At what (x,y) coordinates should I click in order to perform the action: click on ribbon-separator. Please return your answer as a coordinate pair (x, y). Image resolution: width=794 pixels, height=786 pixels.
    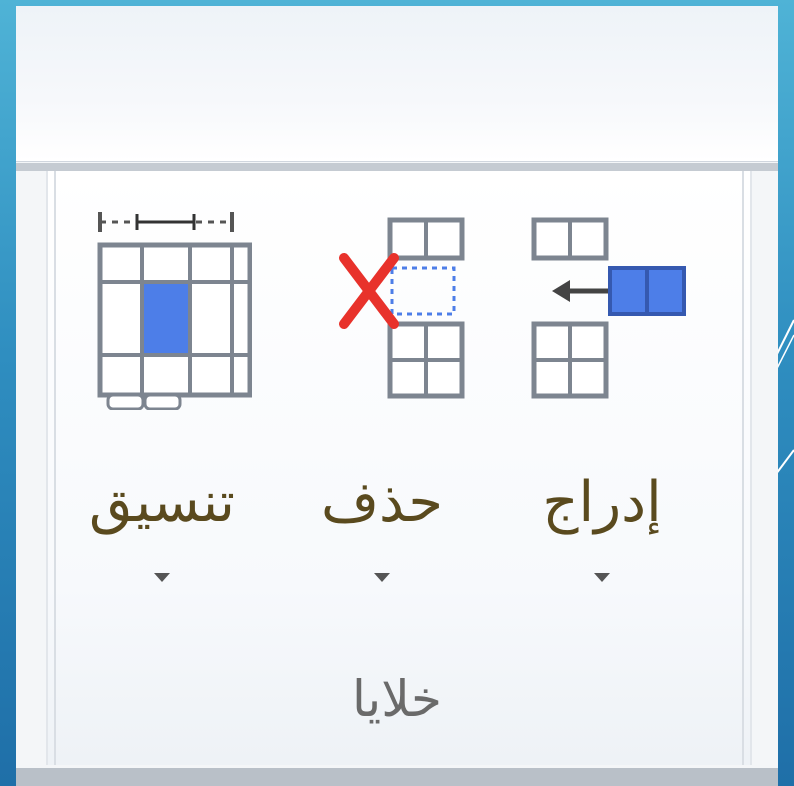
    Looking at the image, I should click on (397, 167).